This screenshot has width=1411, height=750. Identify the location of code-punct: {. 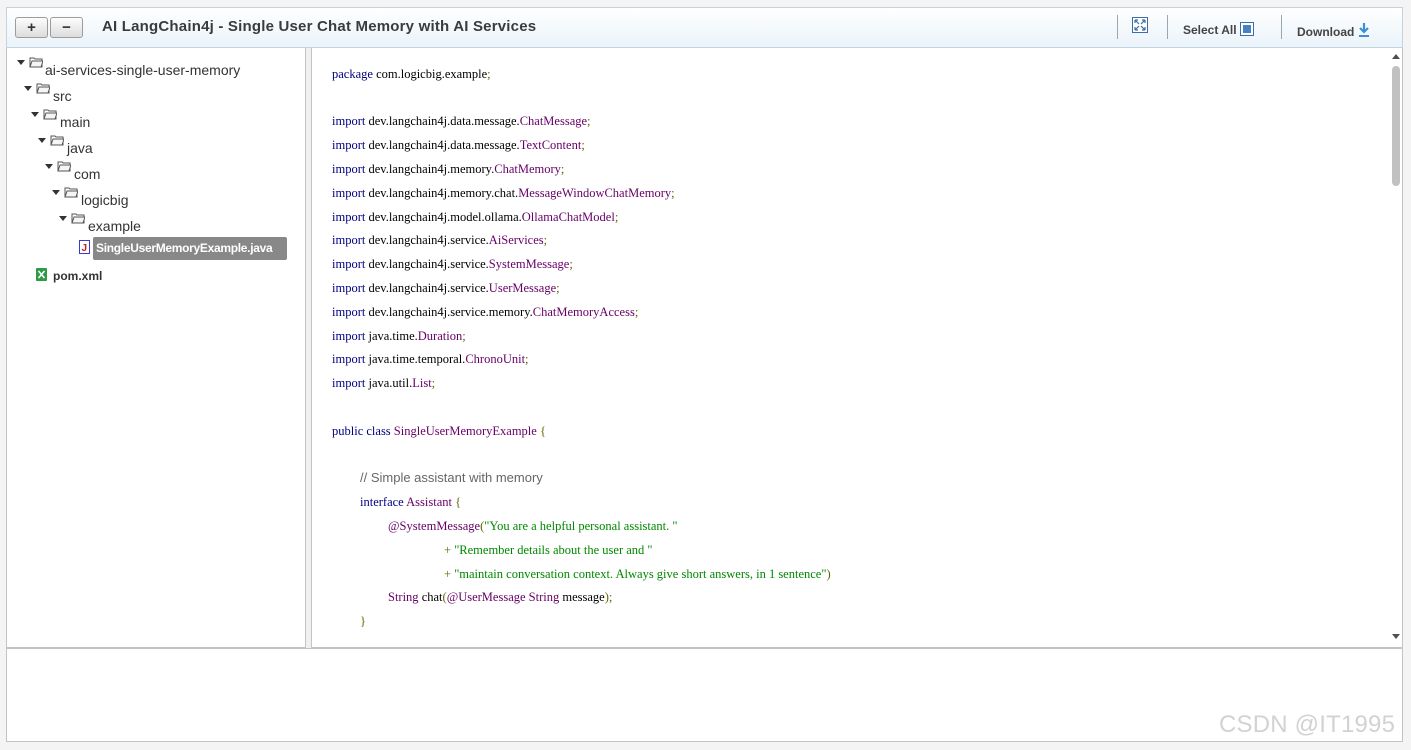
(542, 431).